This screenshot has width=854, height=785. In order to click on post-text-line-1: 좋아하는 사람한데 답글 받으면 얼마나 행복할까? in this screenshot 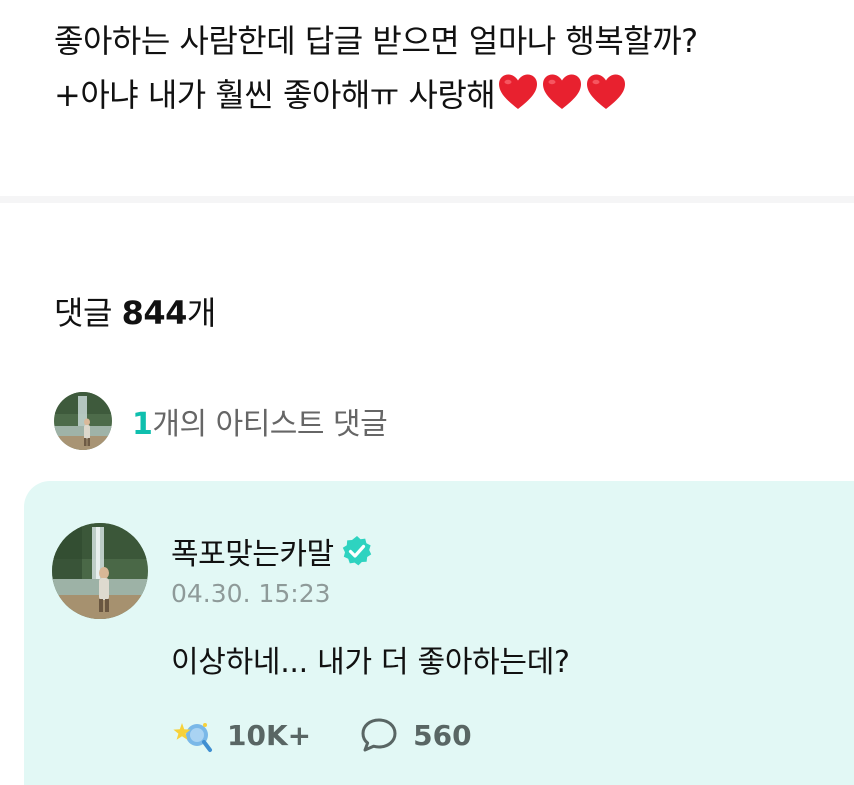, I will do `click(376, 41)`.